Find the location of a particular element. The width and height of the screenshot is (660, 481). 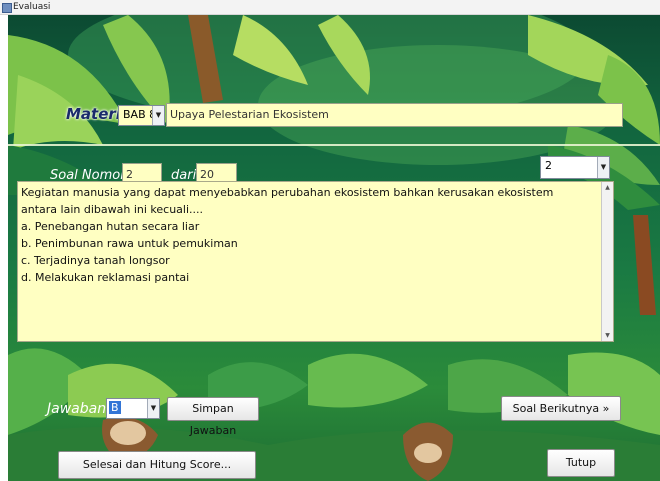

option-b: b. Penimbunan rawa untuk pemukiman is located at coordinates (129, 243).